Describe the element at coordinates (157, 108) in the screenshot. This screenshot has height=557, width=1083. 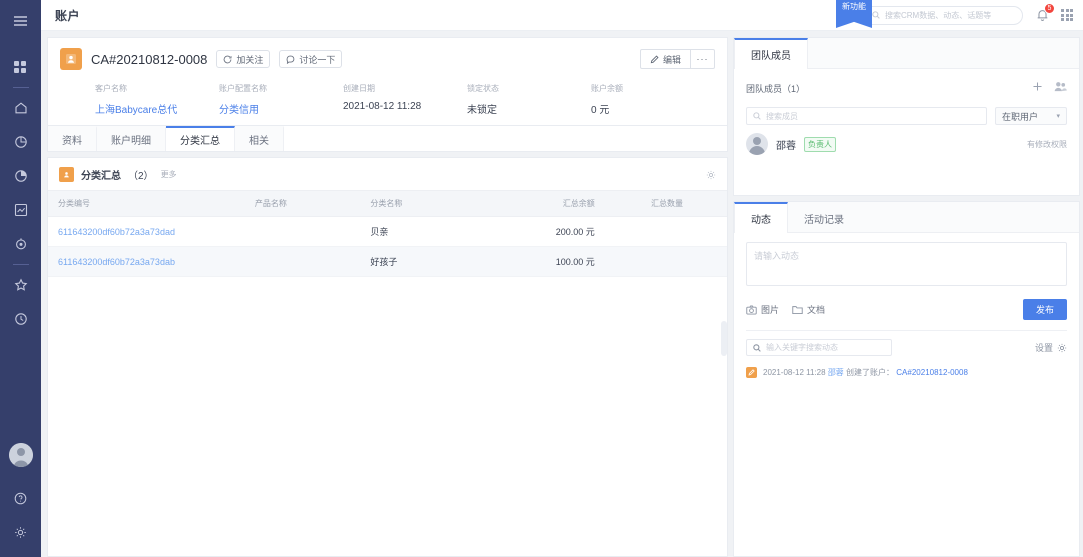
I see `field-value: 上海Babycare总代` at that location.